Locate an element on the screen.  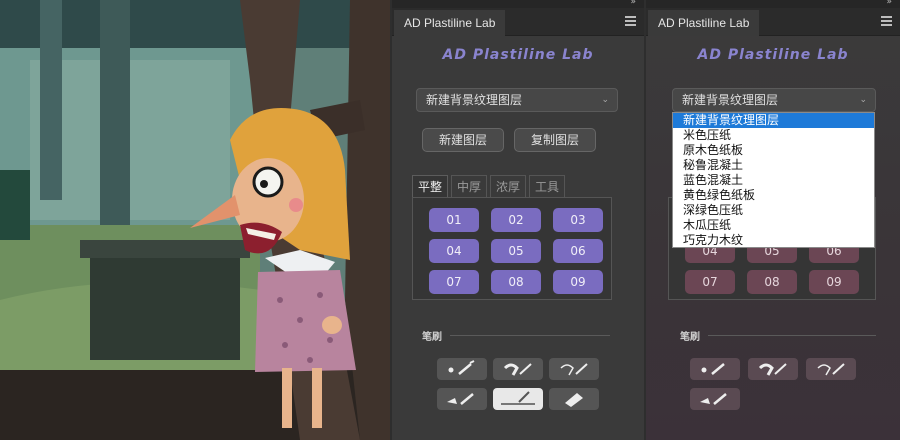
preset-button-06: 06 is located at coordinates (578, 251).